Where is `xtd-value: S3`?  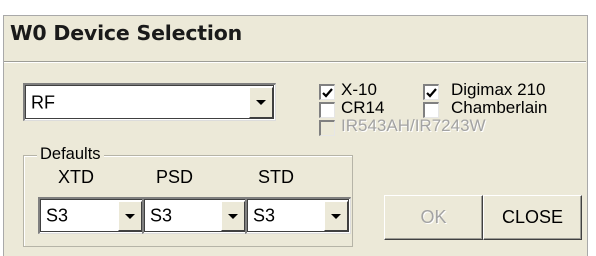 xtd-value: S3 is located at coordinates (57, 215).